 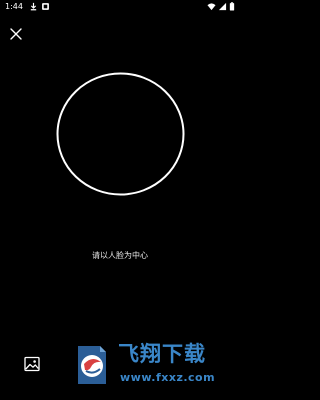 I want to click on watermark-logo-icon, so click(x=92, y=365).